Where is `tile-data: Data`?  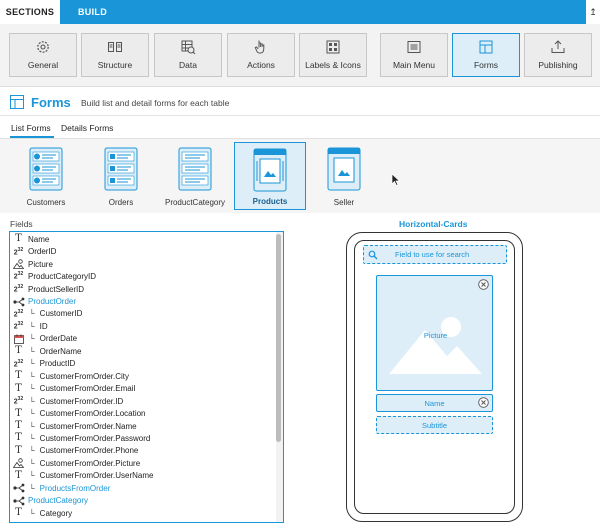
tile-data: Data is located at coordinates (188, 55).